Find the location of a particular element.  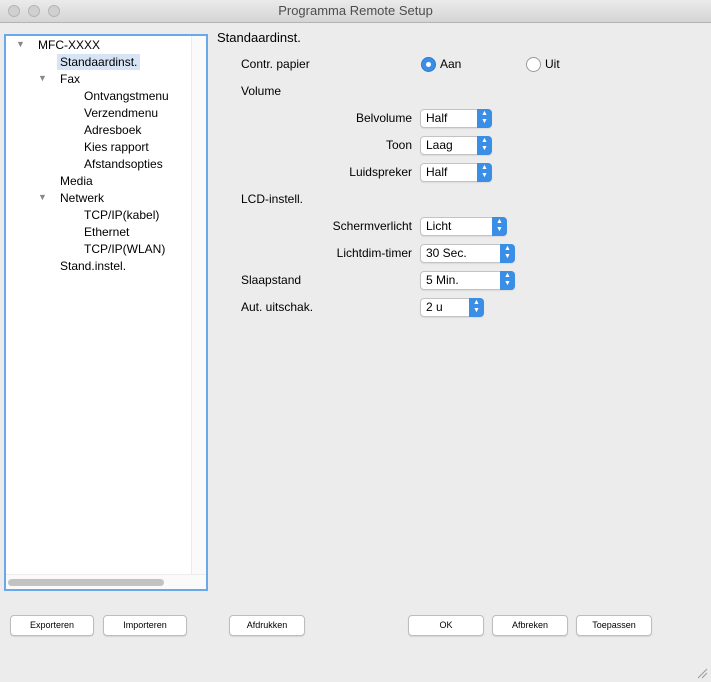

title-bar: Programma Remote Setup is located at coordinates (355, 11).